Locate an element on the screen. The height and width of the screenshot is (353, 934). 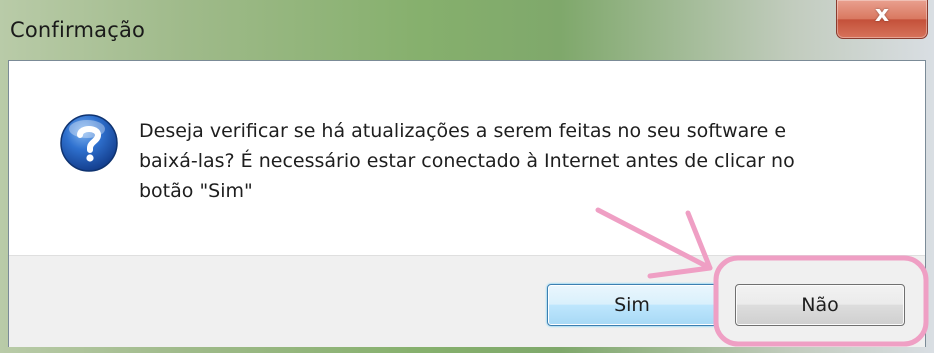
window-title: Confirmação is located at coordinates (78, 30).